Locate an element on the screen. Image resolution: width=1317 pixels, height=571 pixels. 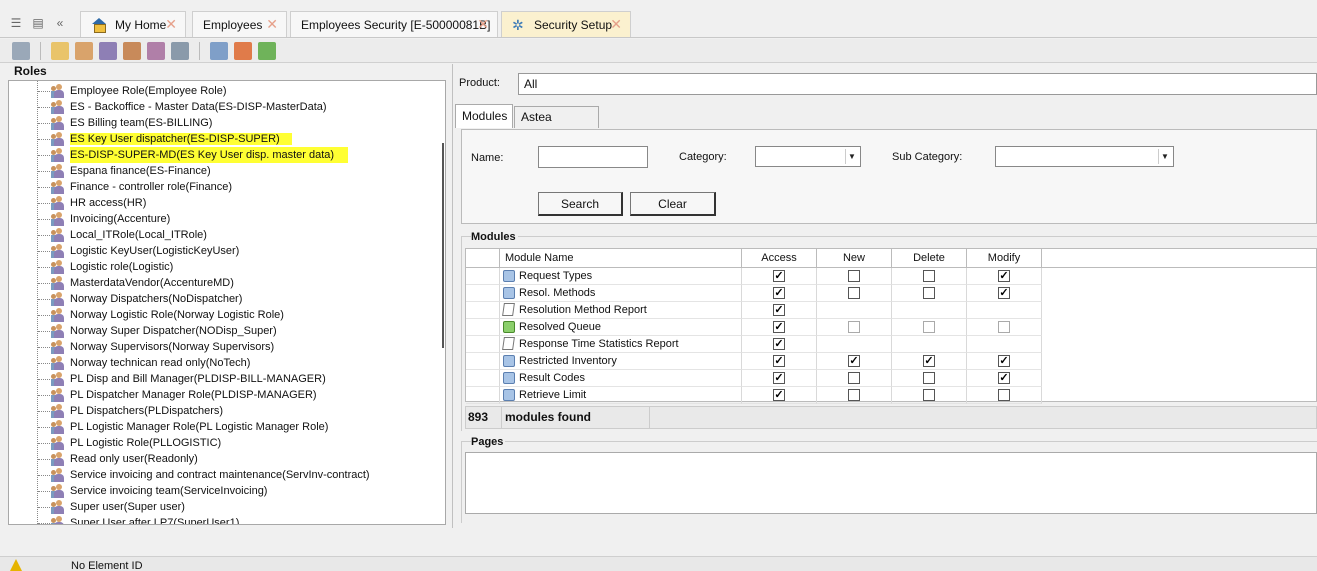
page-icon: ▤ is located at coordinates (38, 23).